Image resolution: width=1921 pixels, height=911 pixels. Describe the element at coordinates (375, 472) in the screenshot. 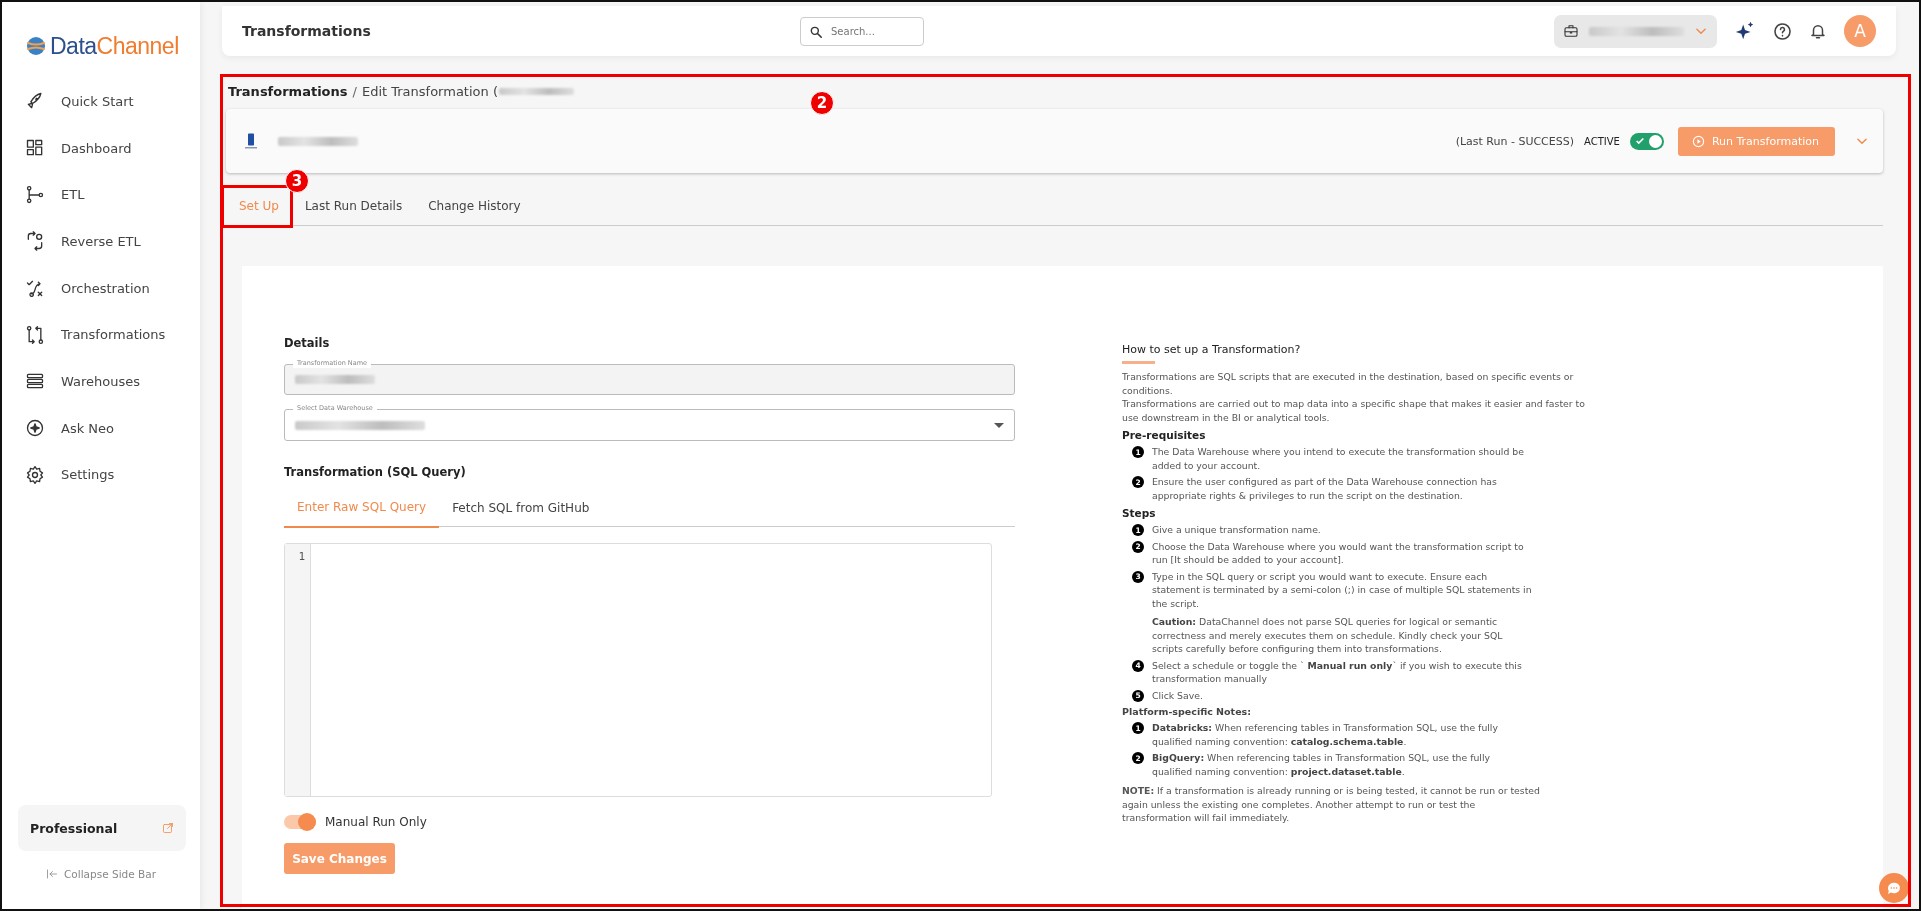

I see `section-title: Transformation (SQL Query)` at that location.